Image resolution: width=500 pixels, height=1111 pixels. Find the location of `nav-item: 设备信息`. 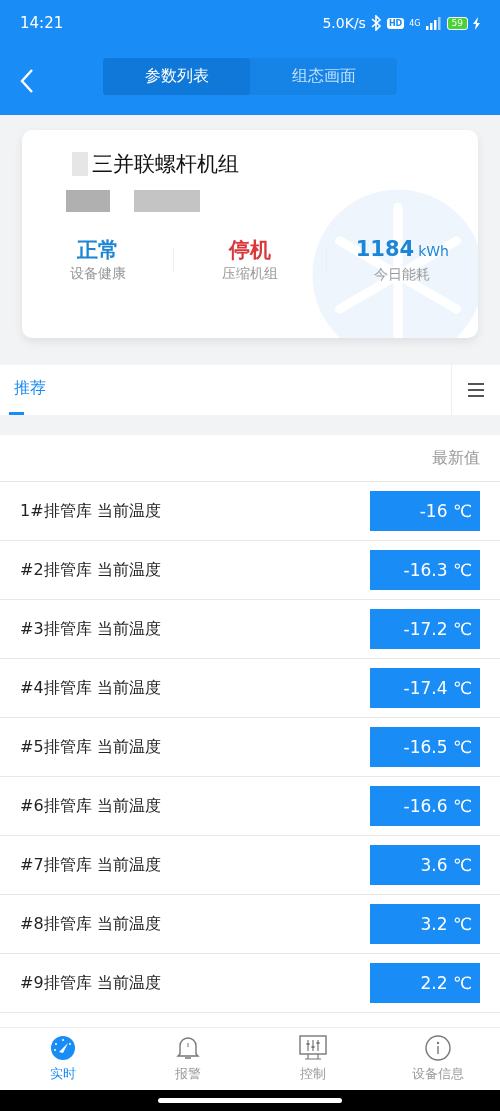

nav-item: 设备信息 is located at coordinates (437, 1059).